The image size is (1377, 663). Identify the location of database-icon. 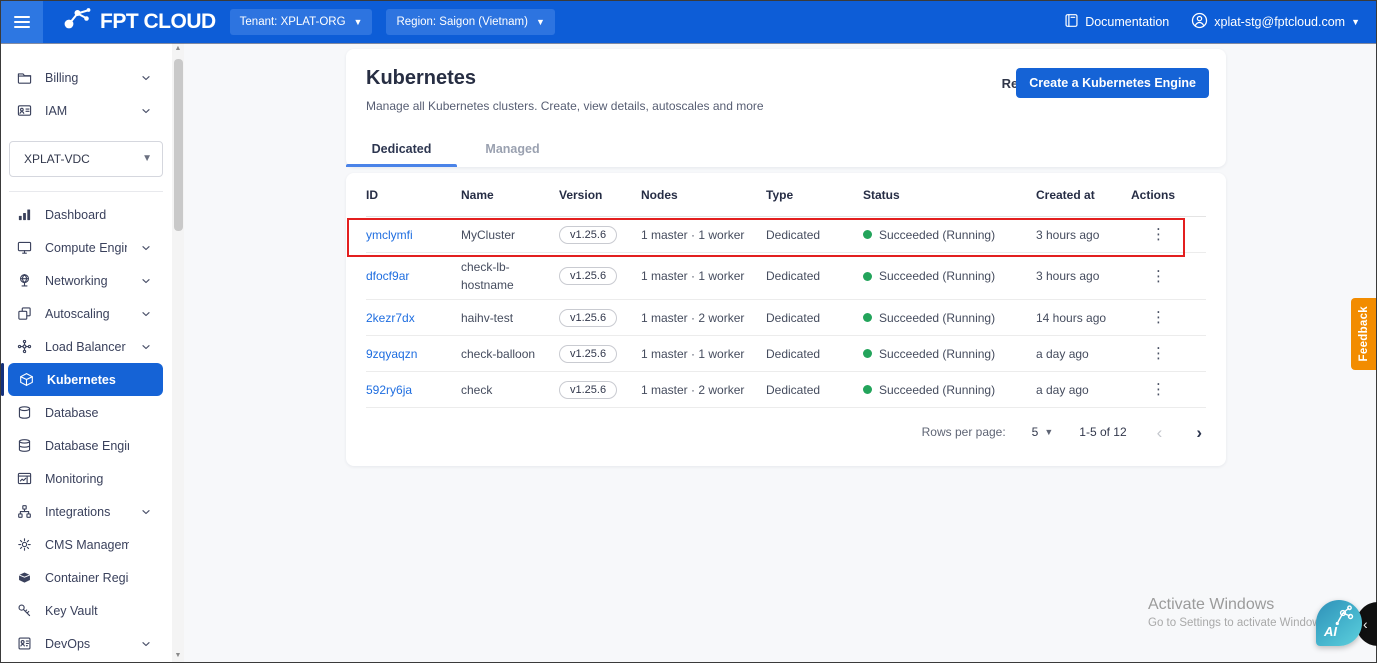
(24, 413).